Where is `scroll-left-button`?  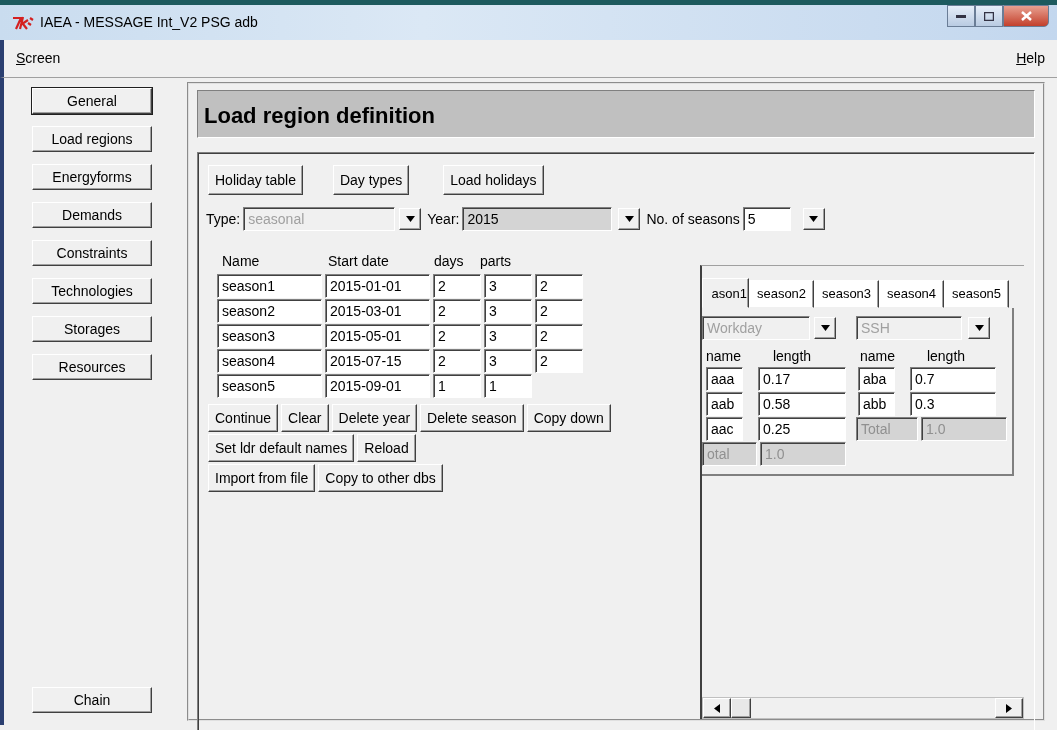 scroll-left-button is located at coordinates (717, 708).